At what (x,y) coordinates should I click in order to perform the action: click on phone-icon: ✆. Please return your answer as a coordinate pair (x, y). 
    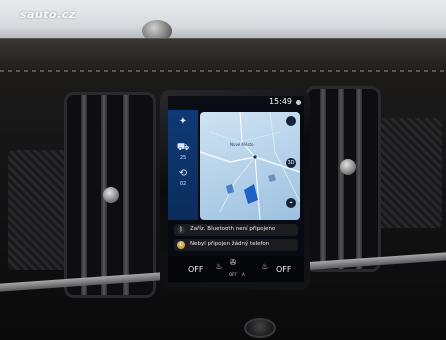
    Looking at the image, I should click on (181, 245).